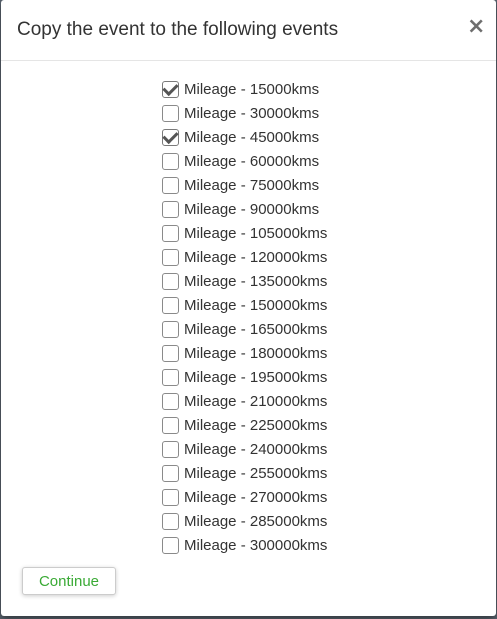 Image resolution: width=497 pixels, height=619 pixels. Describe the element at coordinates (329, 162) in the screenshot. I see `event-item: Mileage - 60000kms` at that location.